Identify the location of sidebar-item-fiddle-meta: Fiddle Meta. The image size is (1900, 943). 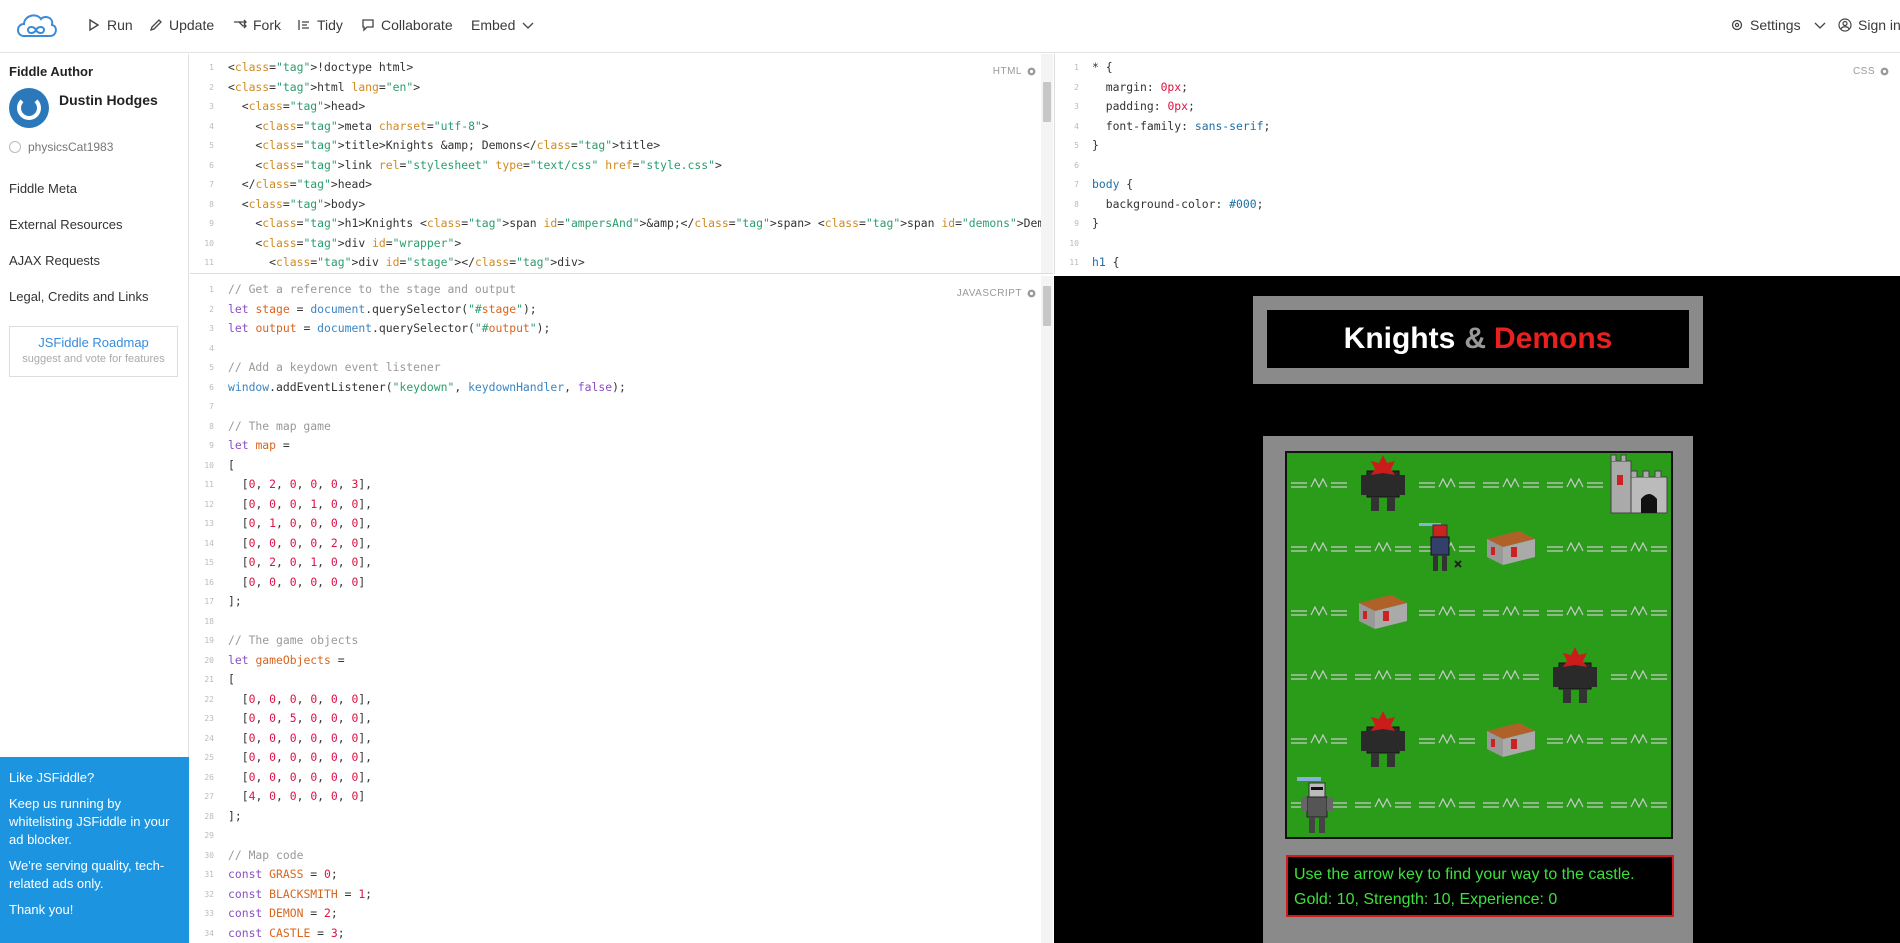
(43, 188).